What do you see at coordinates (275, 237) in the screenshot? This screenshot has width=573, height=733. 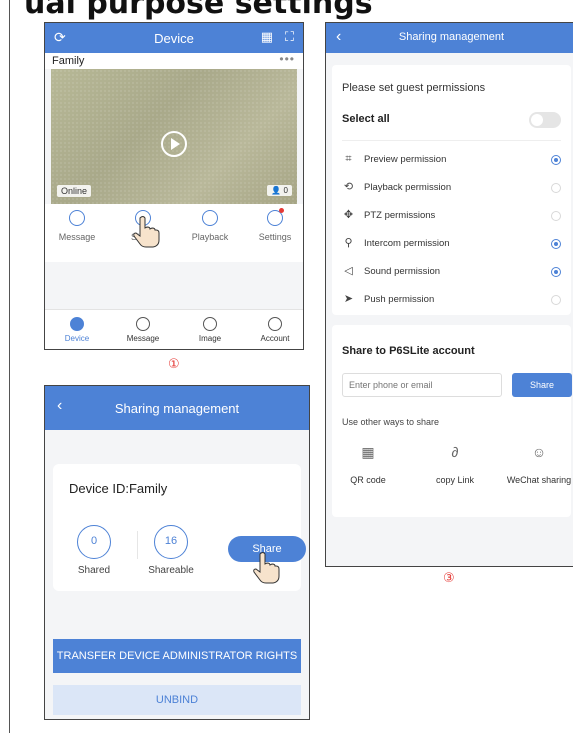 I see `settings-action-label: Settings` at bounding box center [275, 237].